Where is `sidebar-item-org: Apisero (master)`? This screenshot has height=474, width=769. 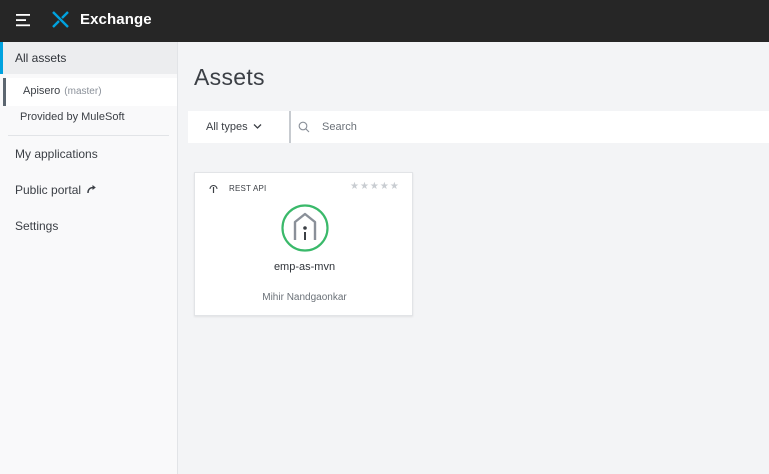
sidebar-item-org: Apisero (master) is located at coordinates (90, 92).